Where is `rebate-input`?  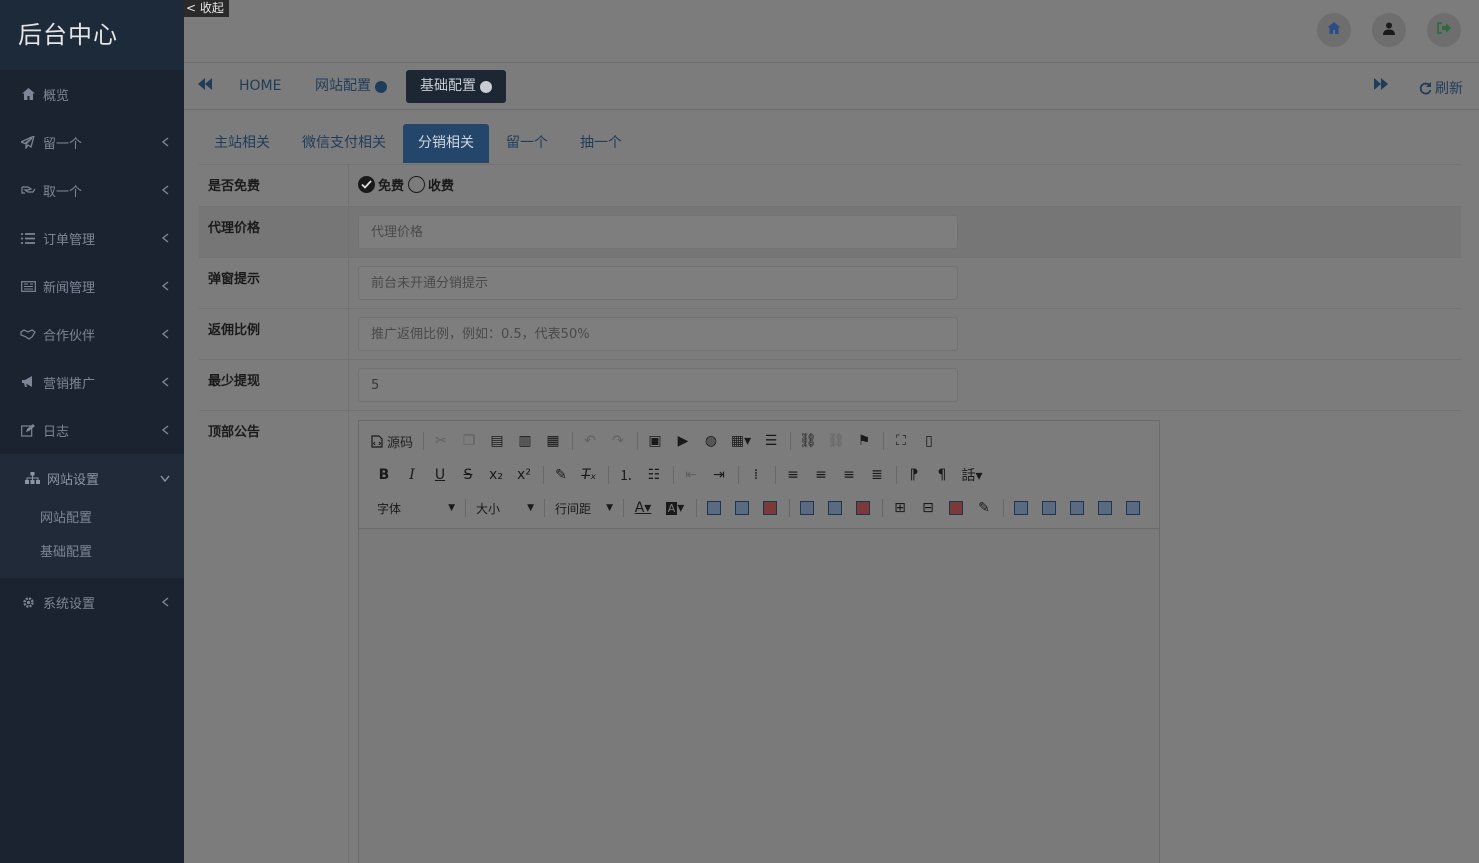 rebate-input is located at coordinates (658, 334).